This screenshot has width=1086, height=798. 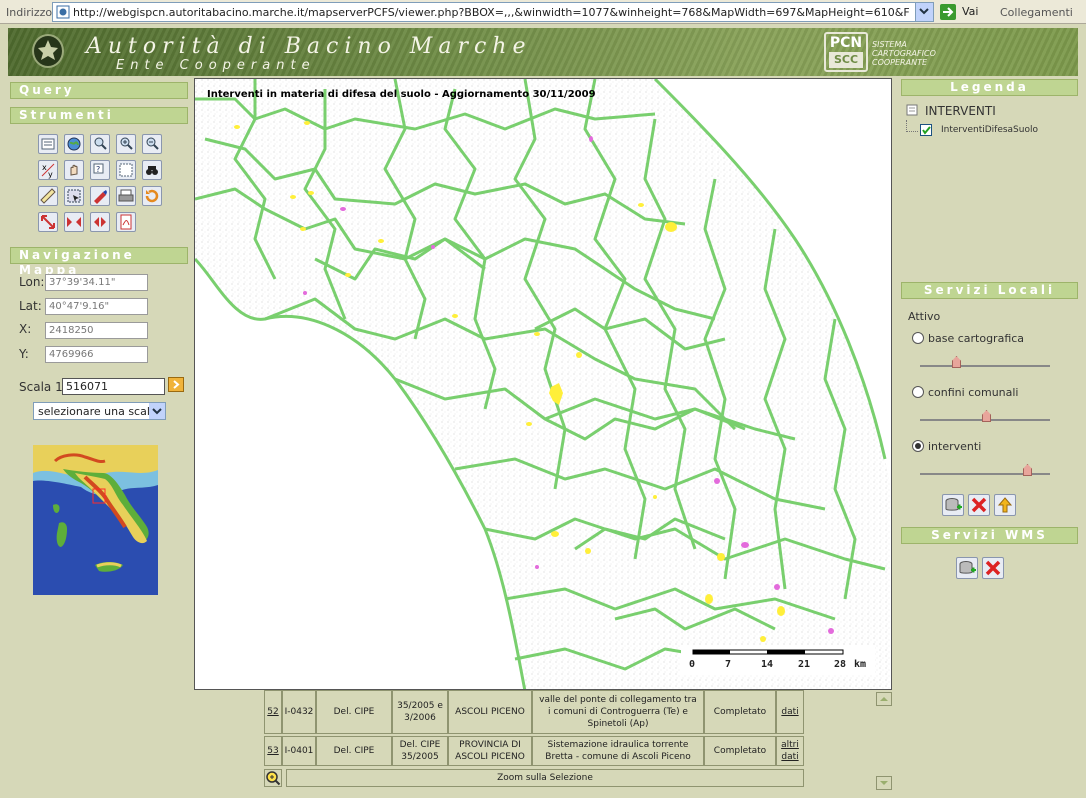 What do you see at coordinates (48, 144) in the screenshot?
I see `layer-list-tool-icon` at bounding box center [48, 144].